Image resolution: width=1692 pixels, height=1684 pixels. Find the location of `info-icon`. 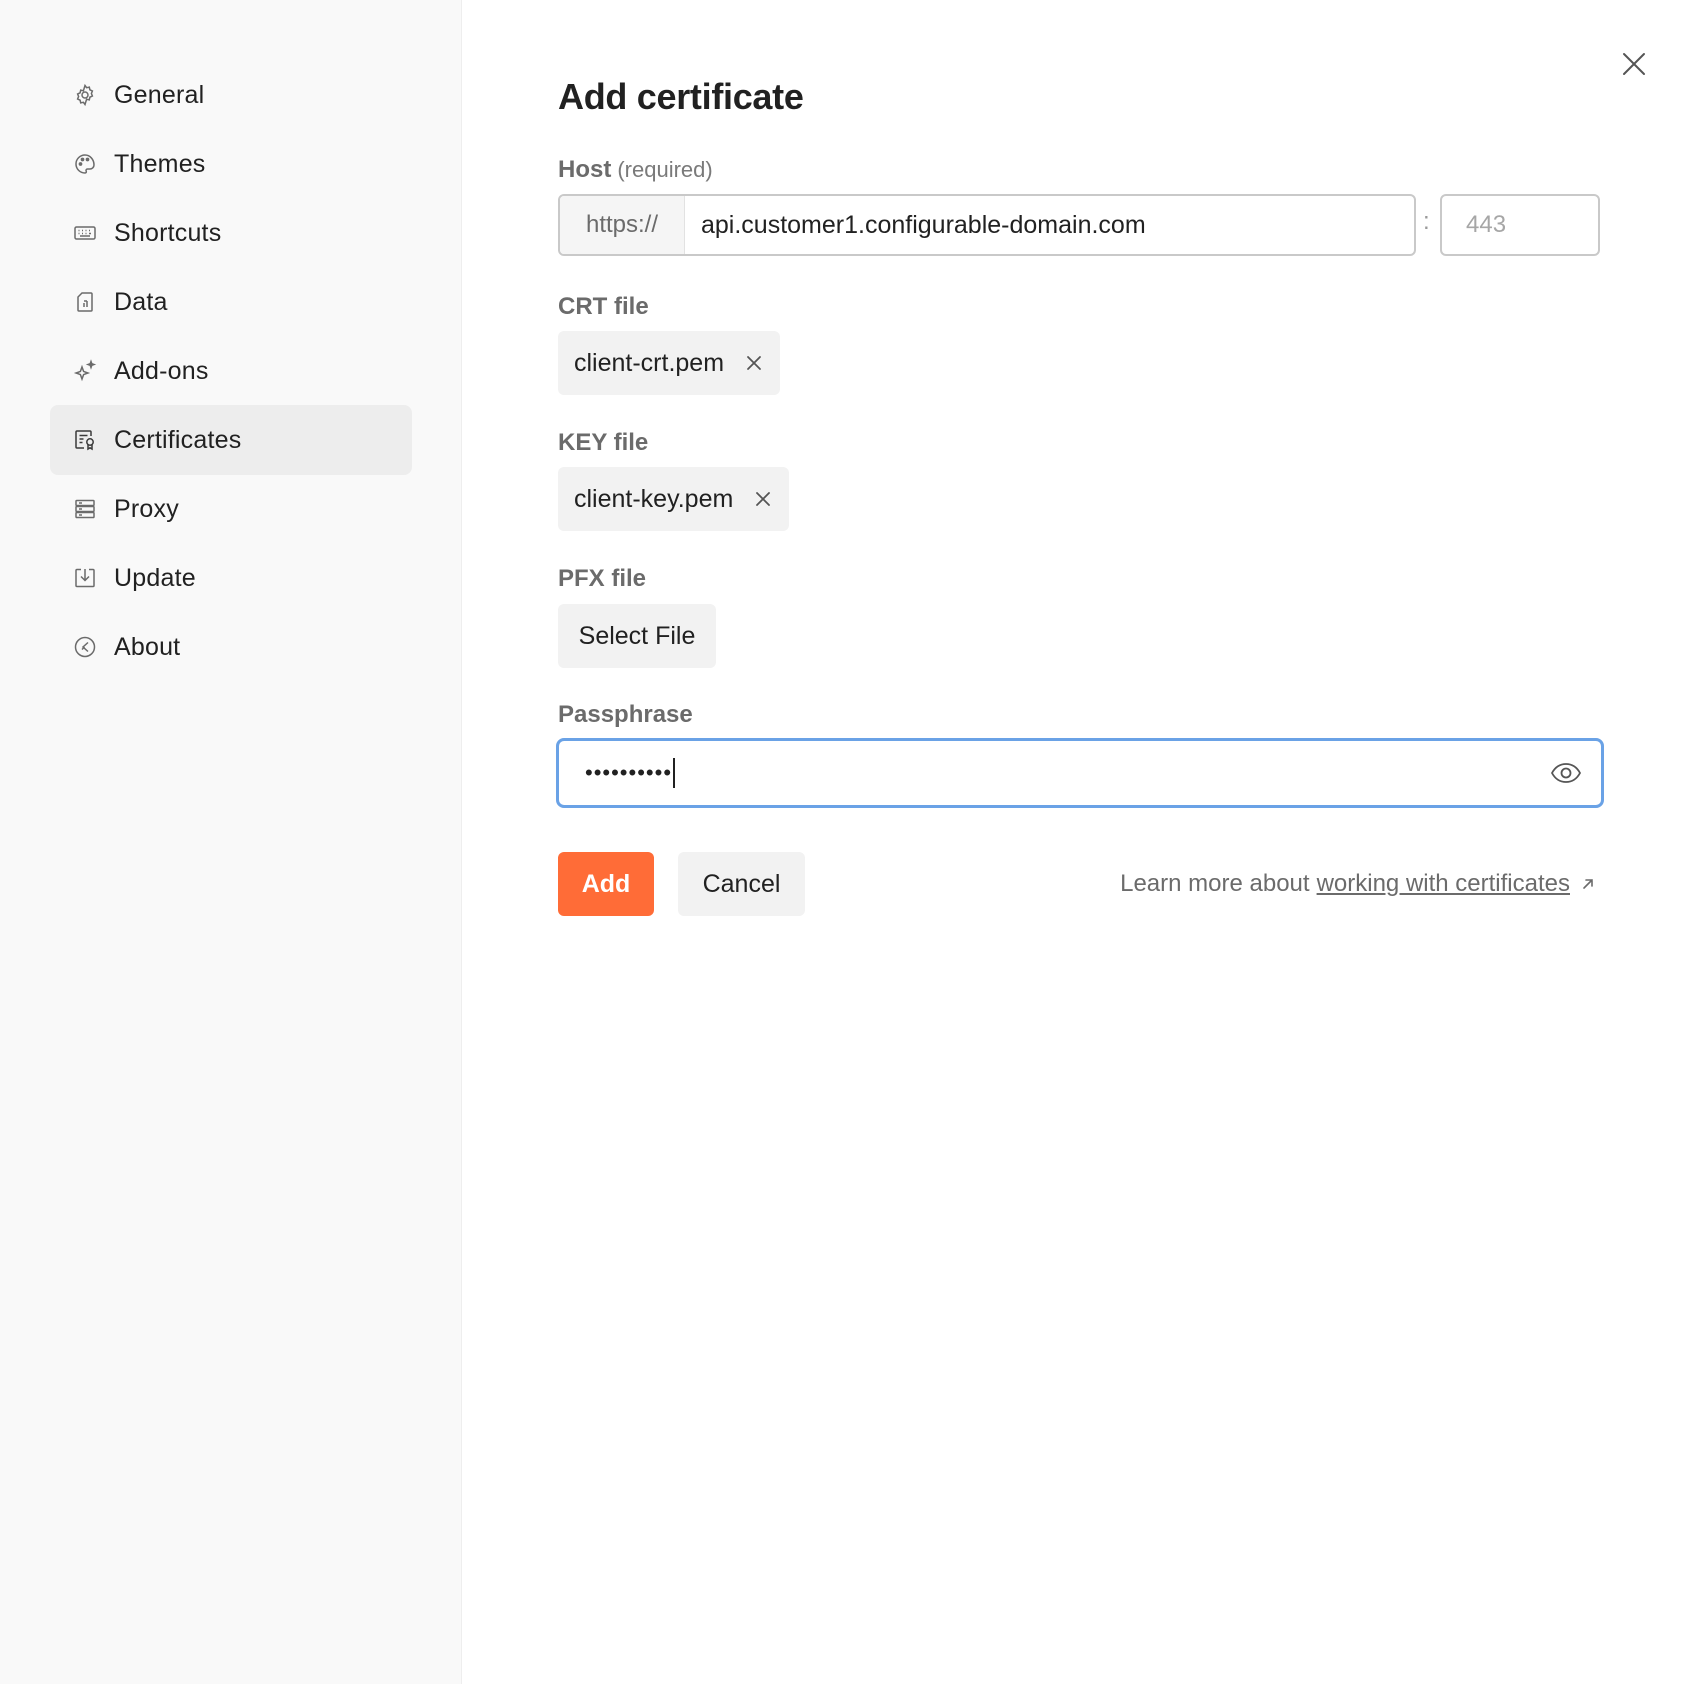

info-icon is located at coordinates (85, 647).